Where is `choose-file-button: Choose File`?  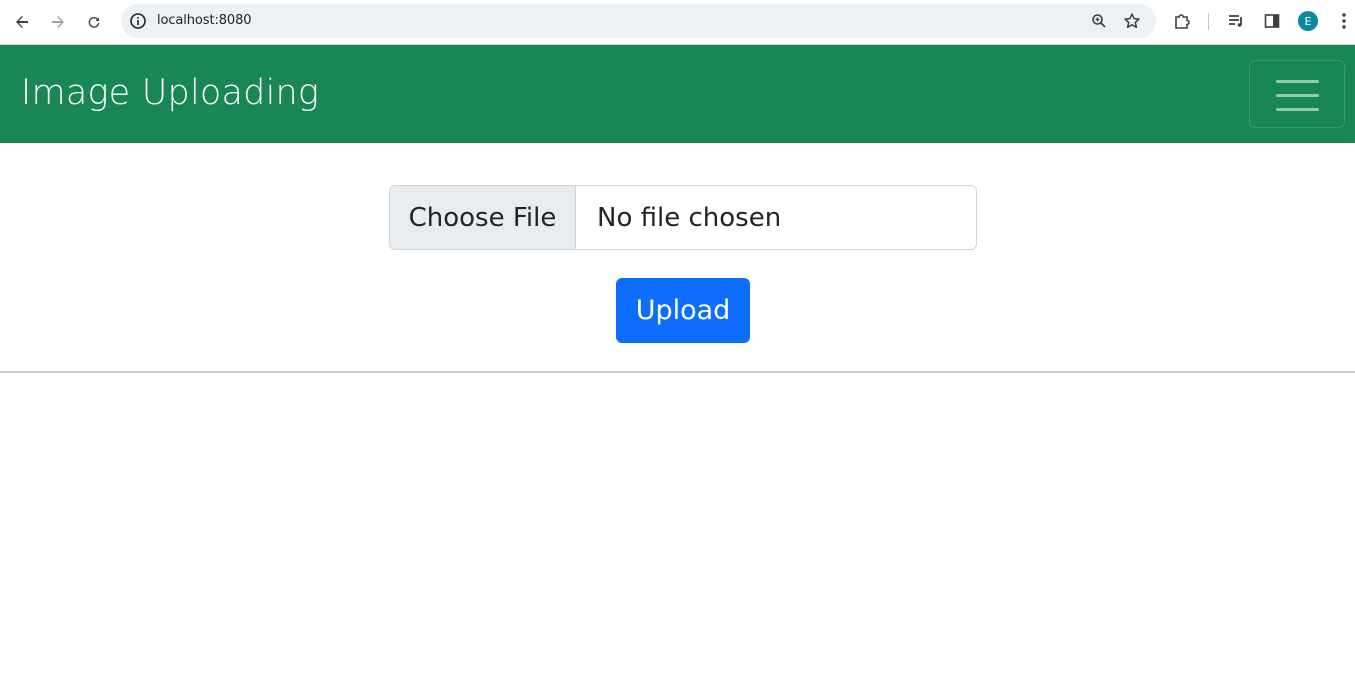
choose-file-button: Choose File is located at coordinates (483, 217).